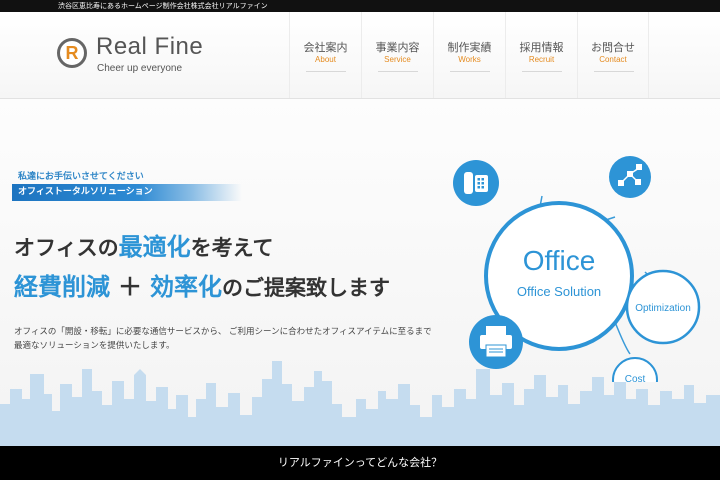 Image resolution: width=720 pixels, height=480 pixels. Describe the element at coordinates (541, 47) in the screenshot. I see `nav-label-jp: 採用情報` at that location.